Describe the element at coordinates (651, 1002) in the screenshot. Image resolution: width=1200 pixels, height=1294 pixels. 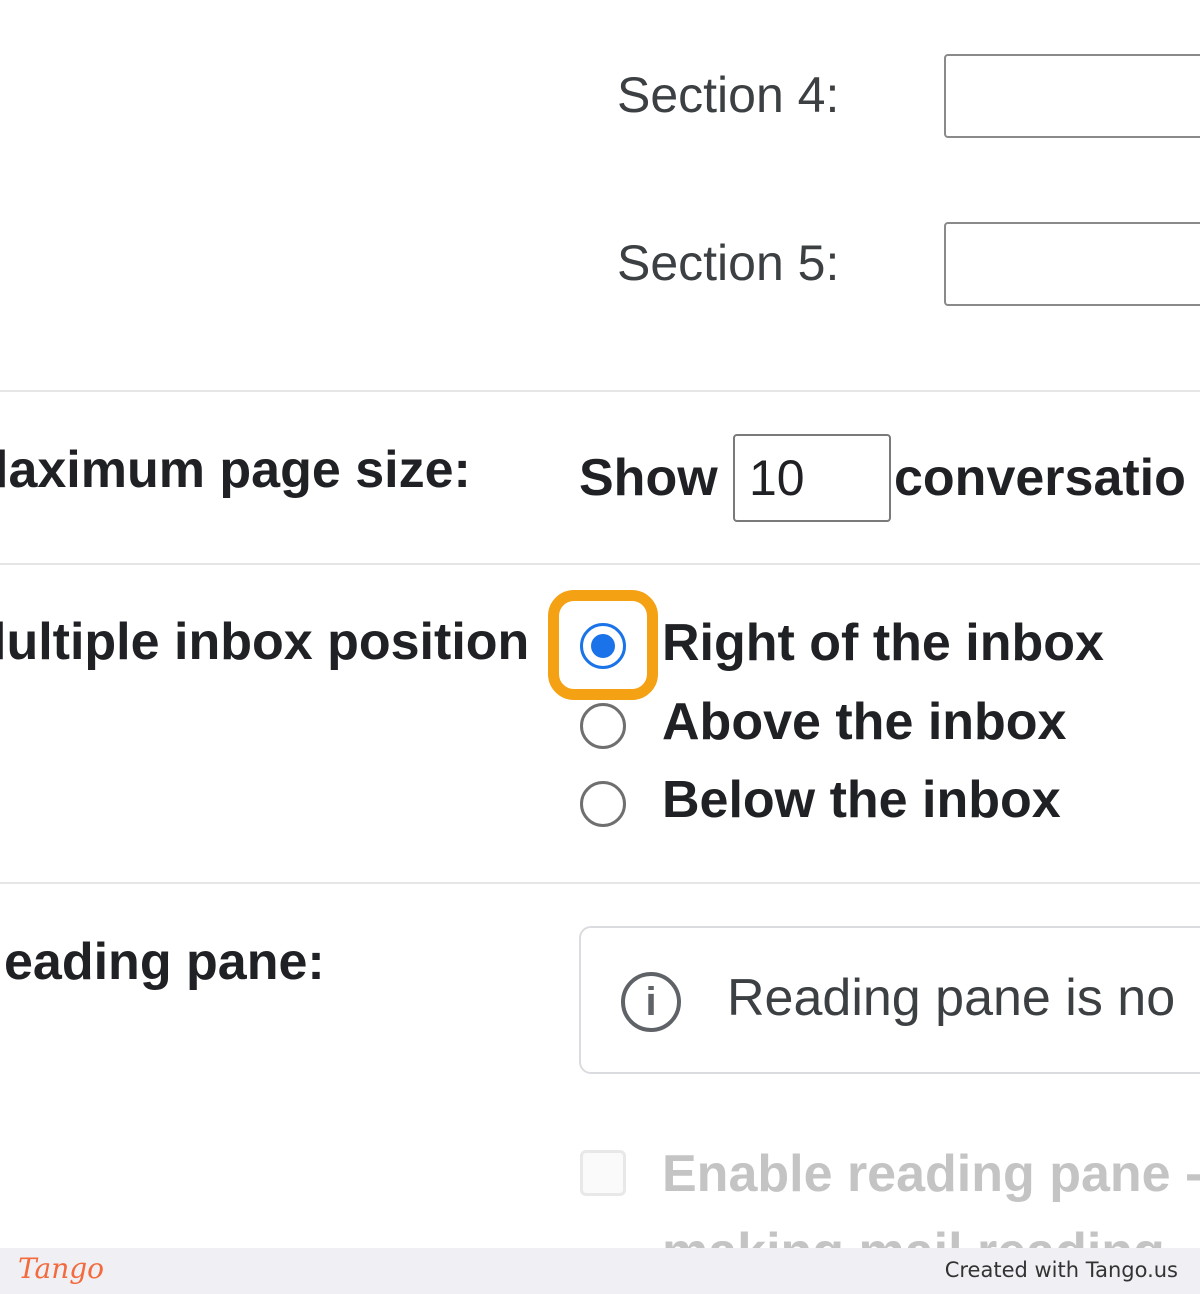
I see `info-icon: i` at that location.